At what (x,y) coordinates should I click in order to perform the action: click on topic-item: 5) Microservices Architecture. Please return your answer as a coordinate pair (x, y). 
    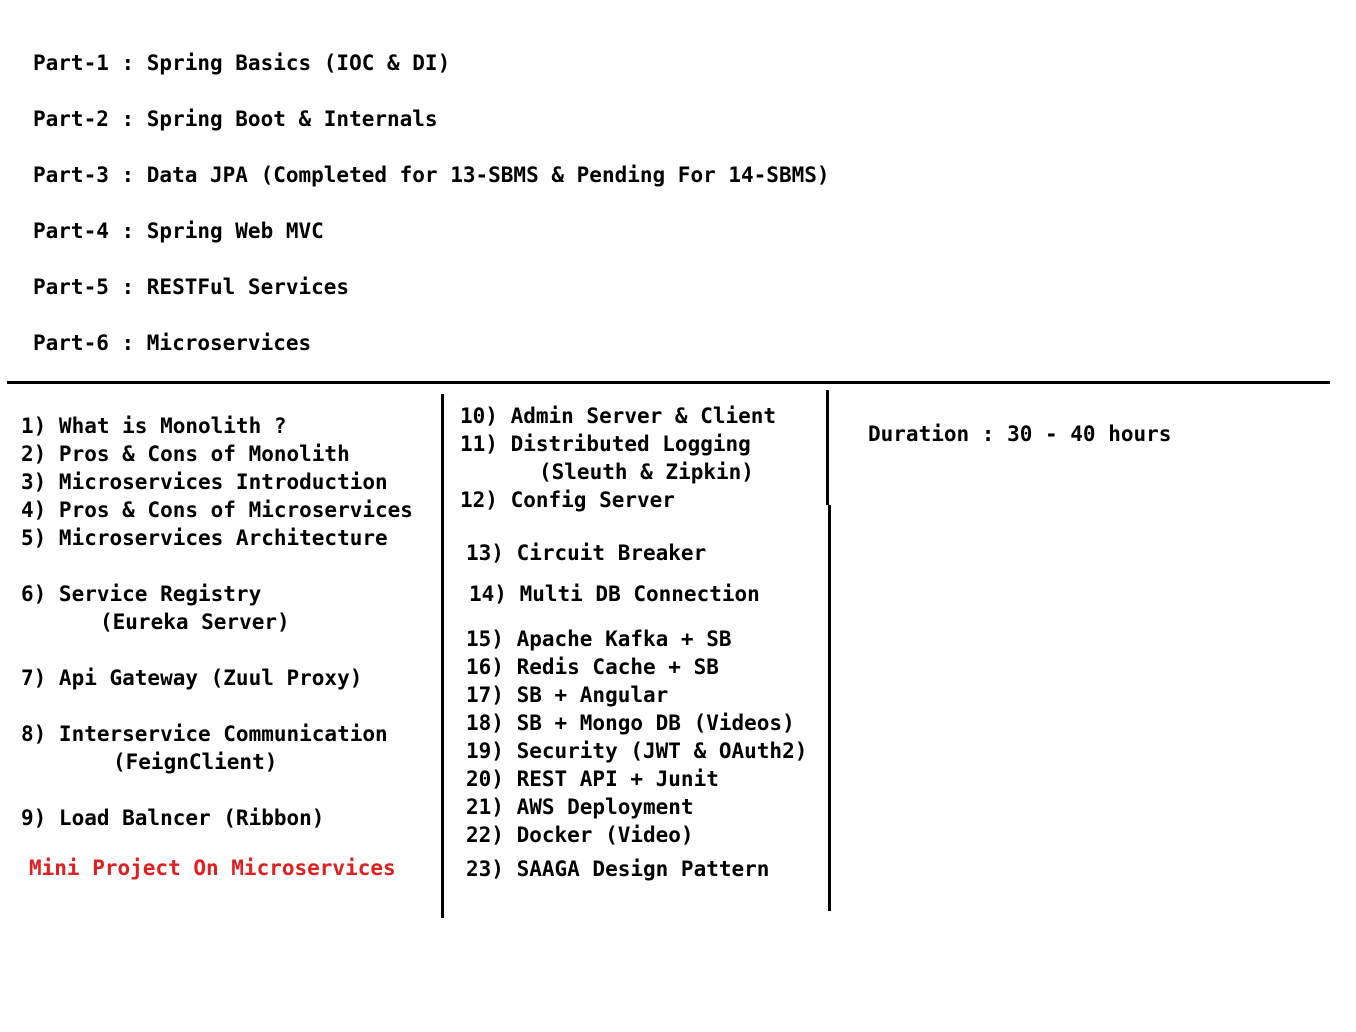
    Looking at the image, I should click on (204, 538).